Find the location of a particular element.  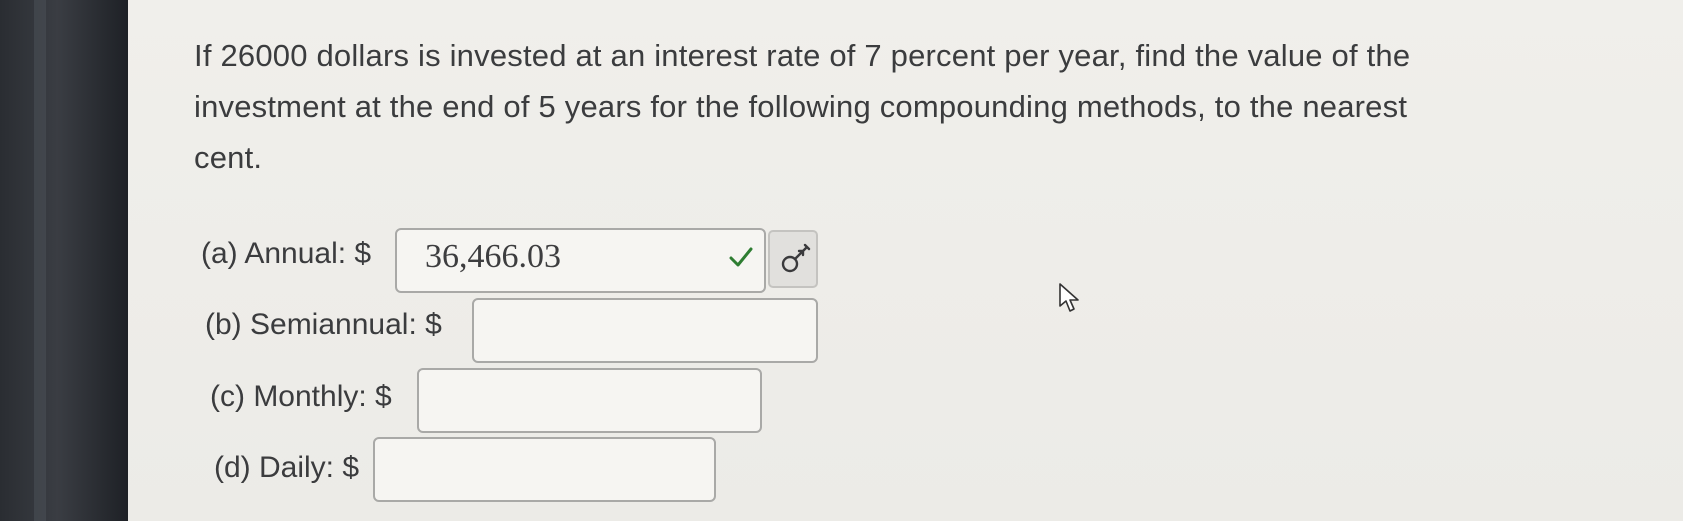

part-c-row: (c) Monthly: $ is located at coordinates (301, 397).